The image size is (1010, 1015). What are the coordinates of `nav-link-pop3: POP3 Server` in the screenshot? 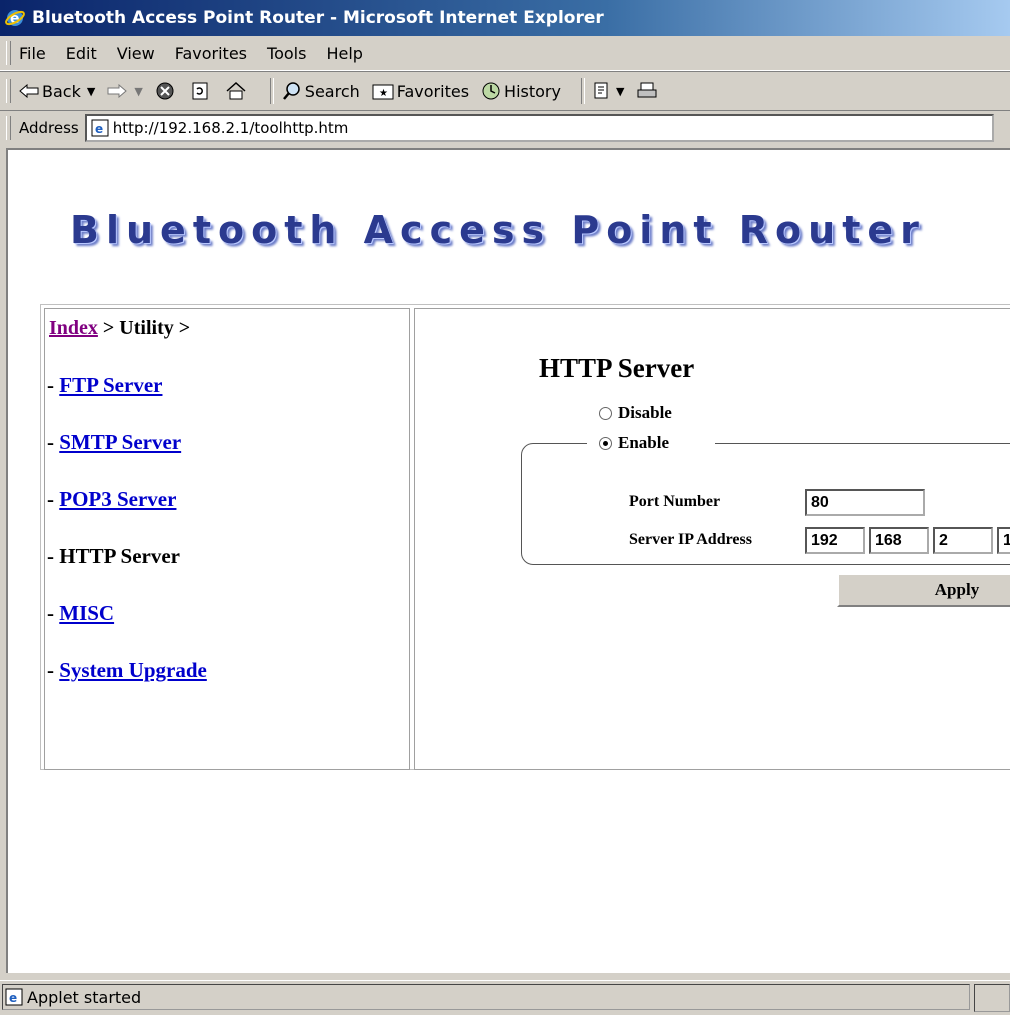 It's located at (117, 499).